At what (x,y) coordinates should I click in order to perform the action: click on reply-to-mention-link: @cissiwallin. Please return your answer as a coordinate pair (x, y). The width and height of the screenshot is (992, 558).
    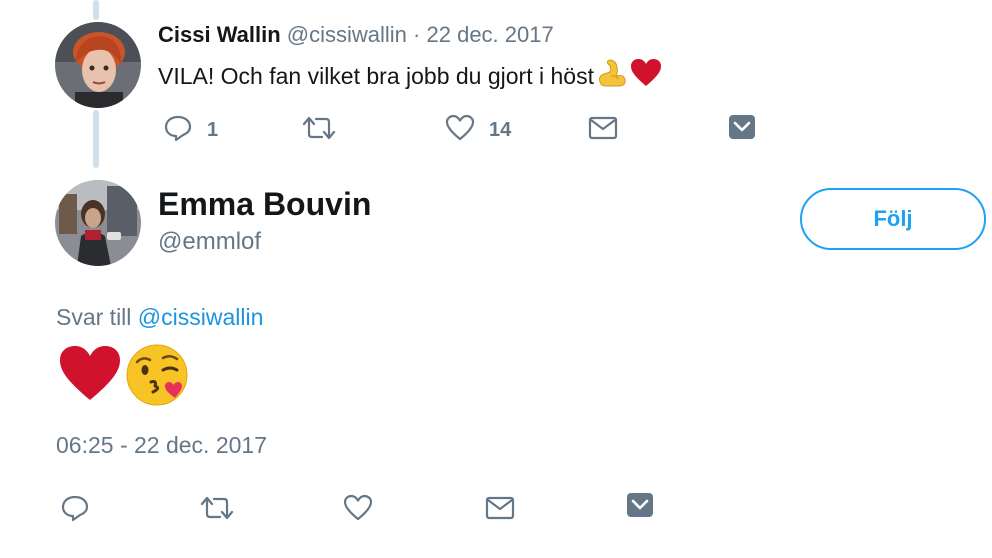
    Looking at the image, I should click on (201, 317).